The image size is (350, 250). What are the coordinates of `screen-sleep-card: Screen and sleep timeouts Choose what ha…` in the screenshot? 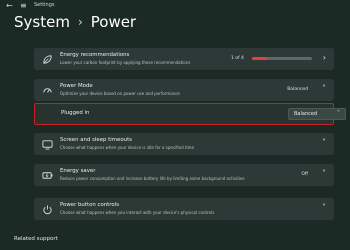 It's located at (184, 144).